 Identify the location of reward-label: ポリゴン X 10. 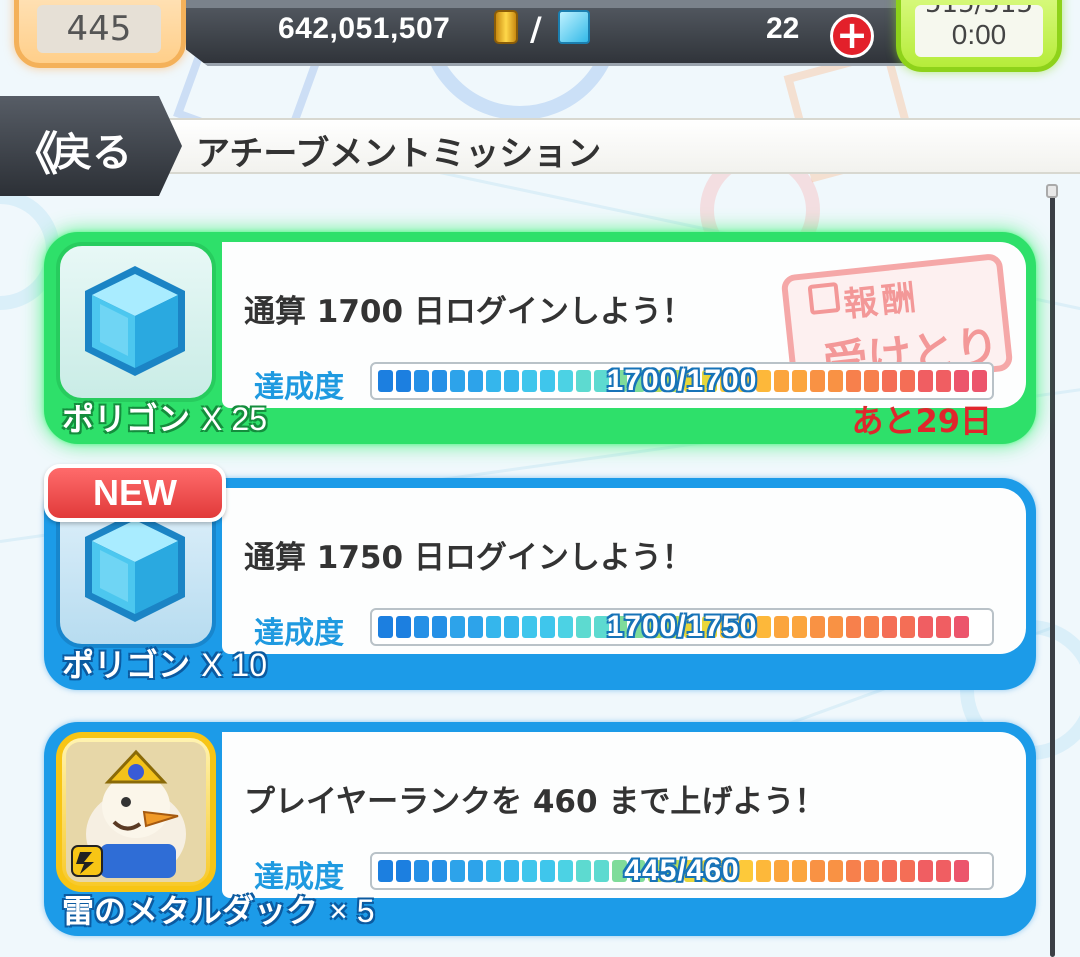
(164, 663).